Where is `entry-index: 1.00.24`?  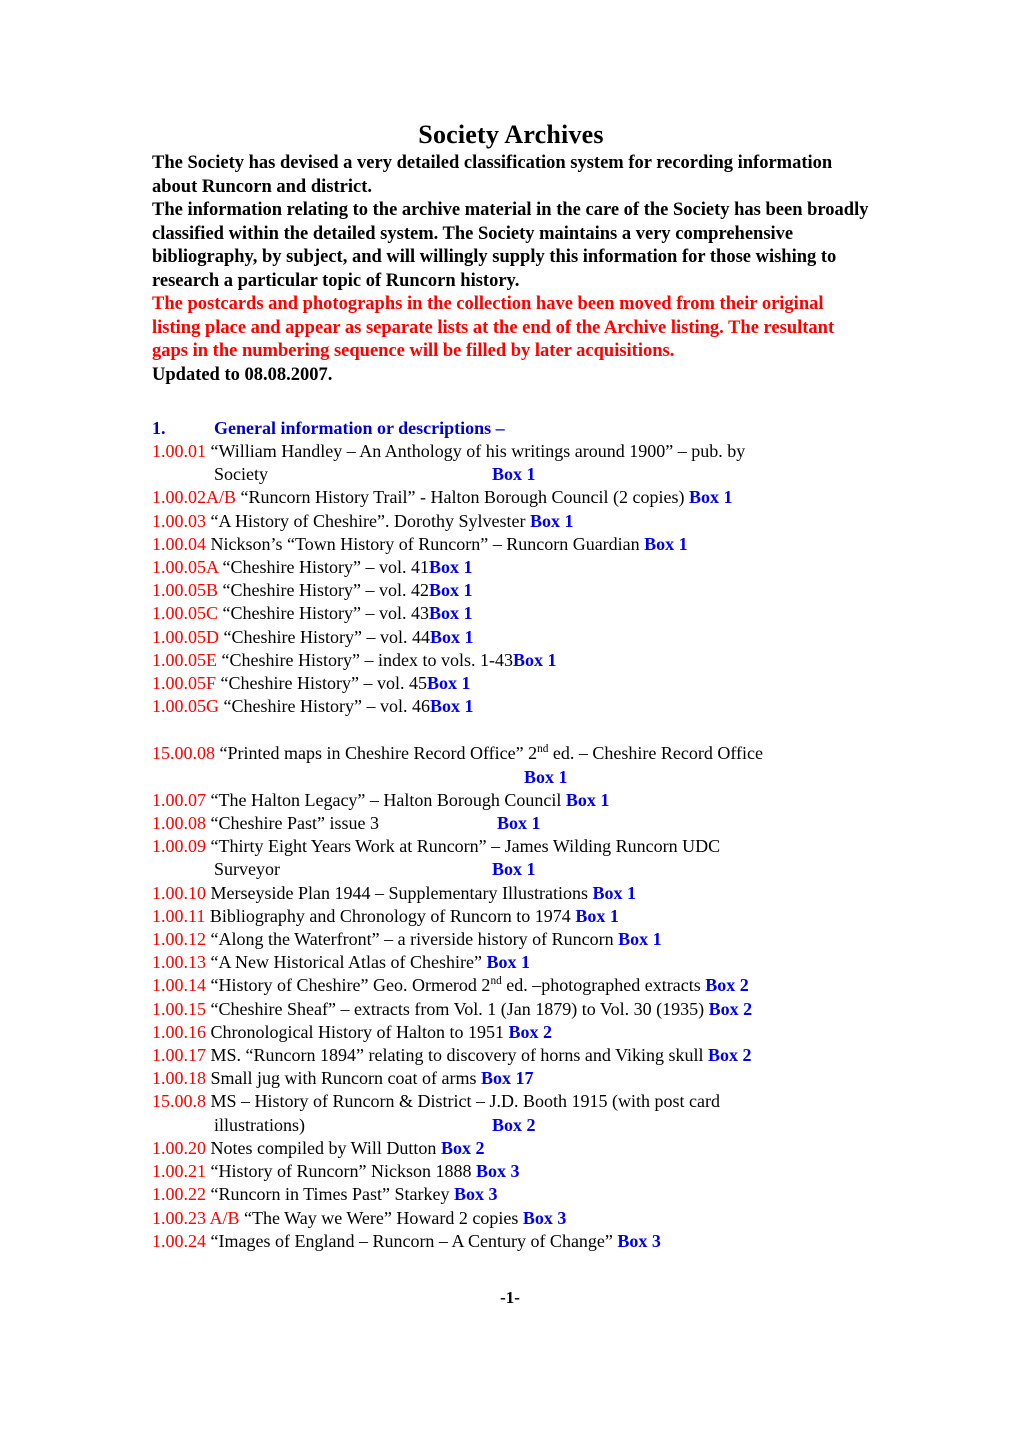 entry-index: 1.00.24 is located at coordinates (179, 1240).